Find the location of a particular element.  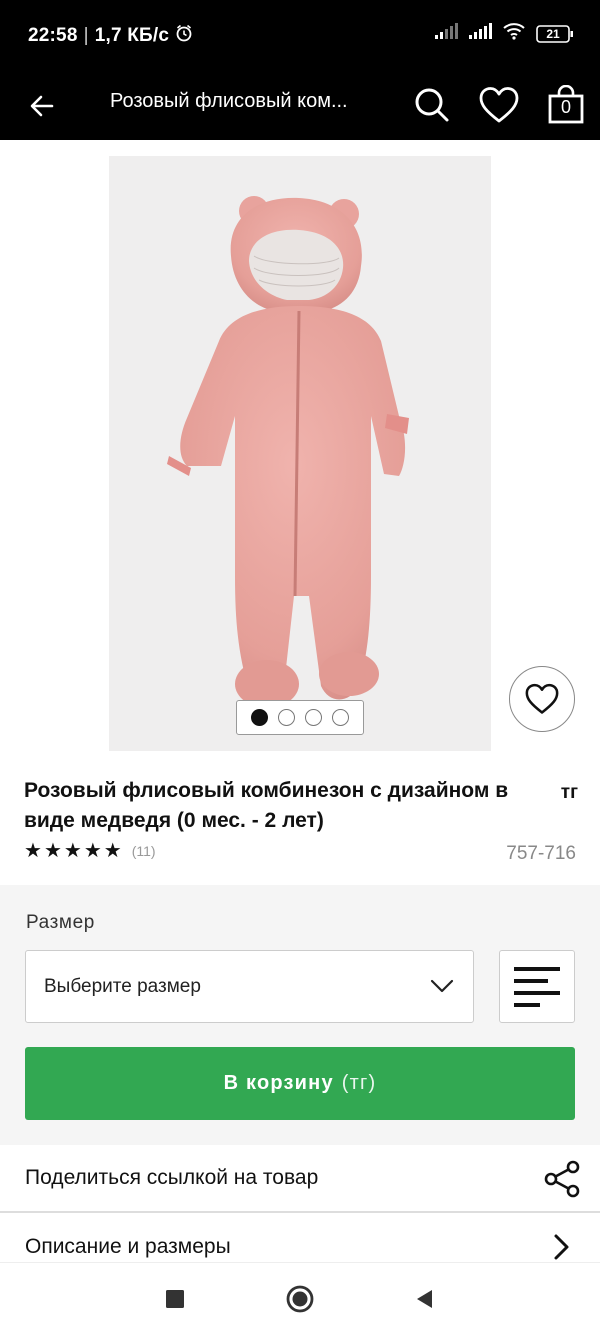

product-price-currency: тг is located at coordinates (569, 792).